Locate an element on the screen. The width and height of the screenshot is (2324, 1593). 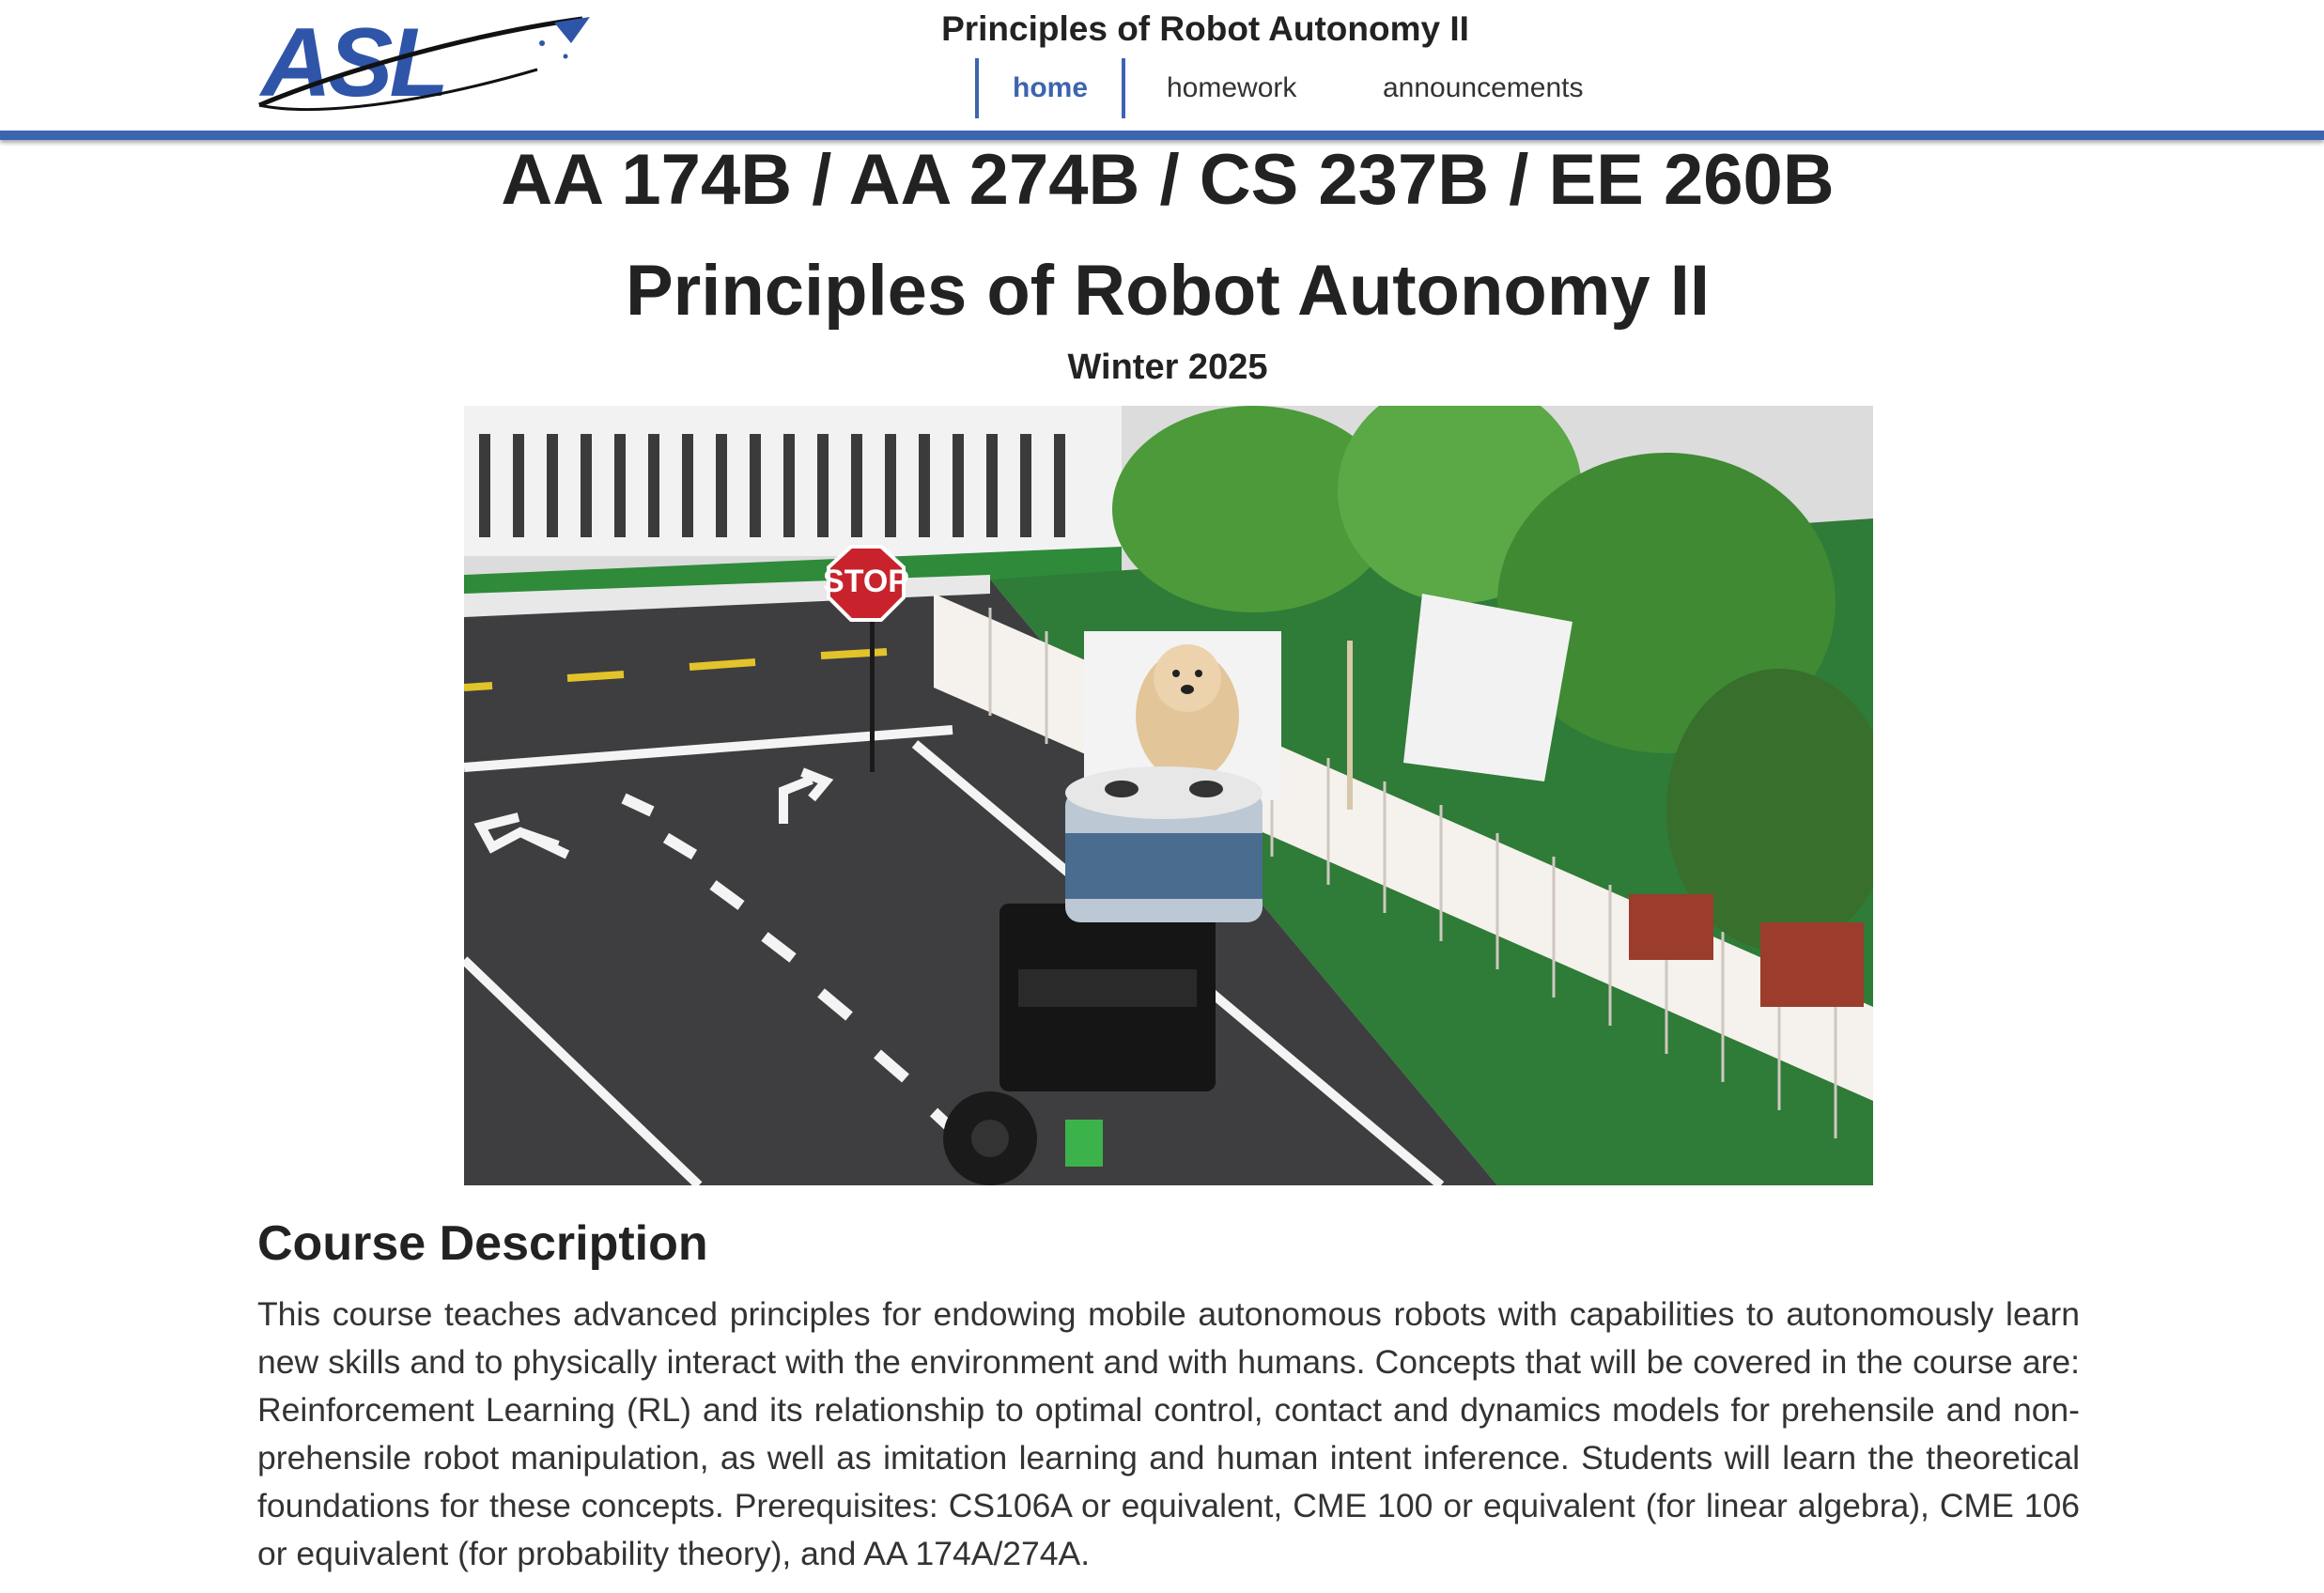
section-heading-course-description: Course Description is located at coordinates (482, 1244).